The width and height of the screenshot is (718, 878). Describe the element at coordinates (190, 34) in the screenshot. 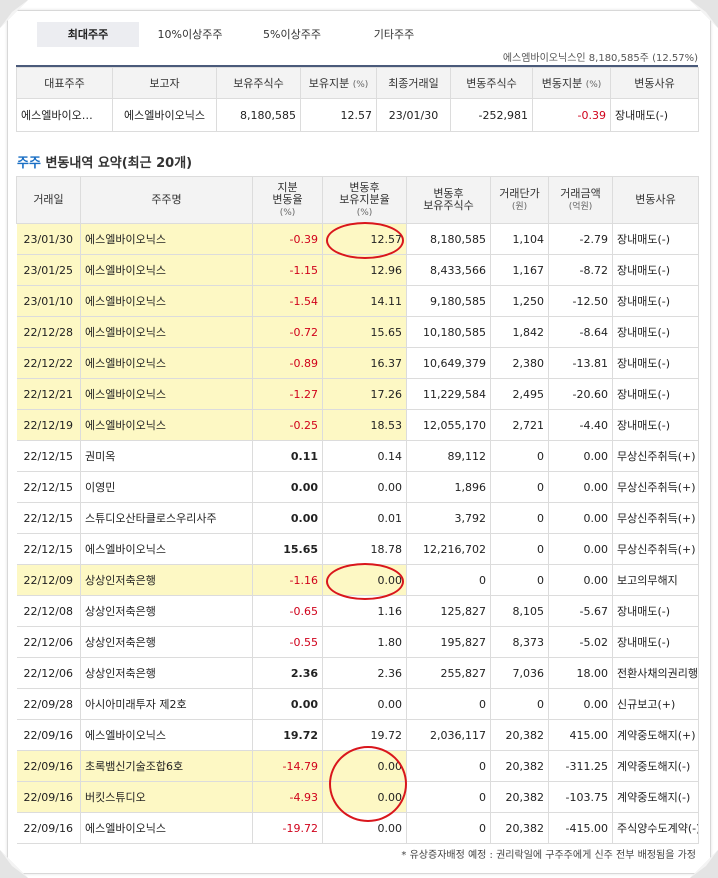

I see `tab-10pct-shareholder: 10%이상주주` at that location.